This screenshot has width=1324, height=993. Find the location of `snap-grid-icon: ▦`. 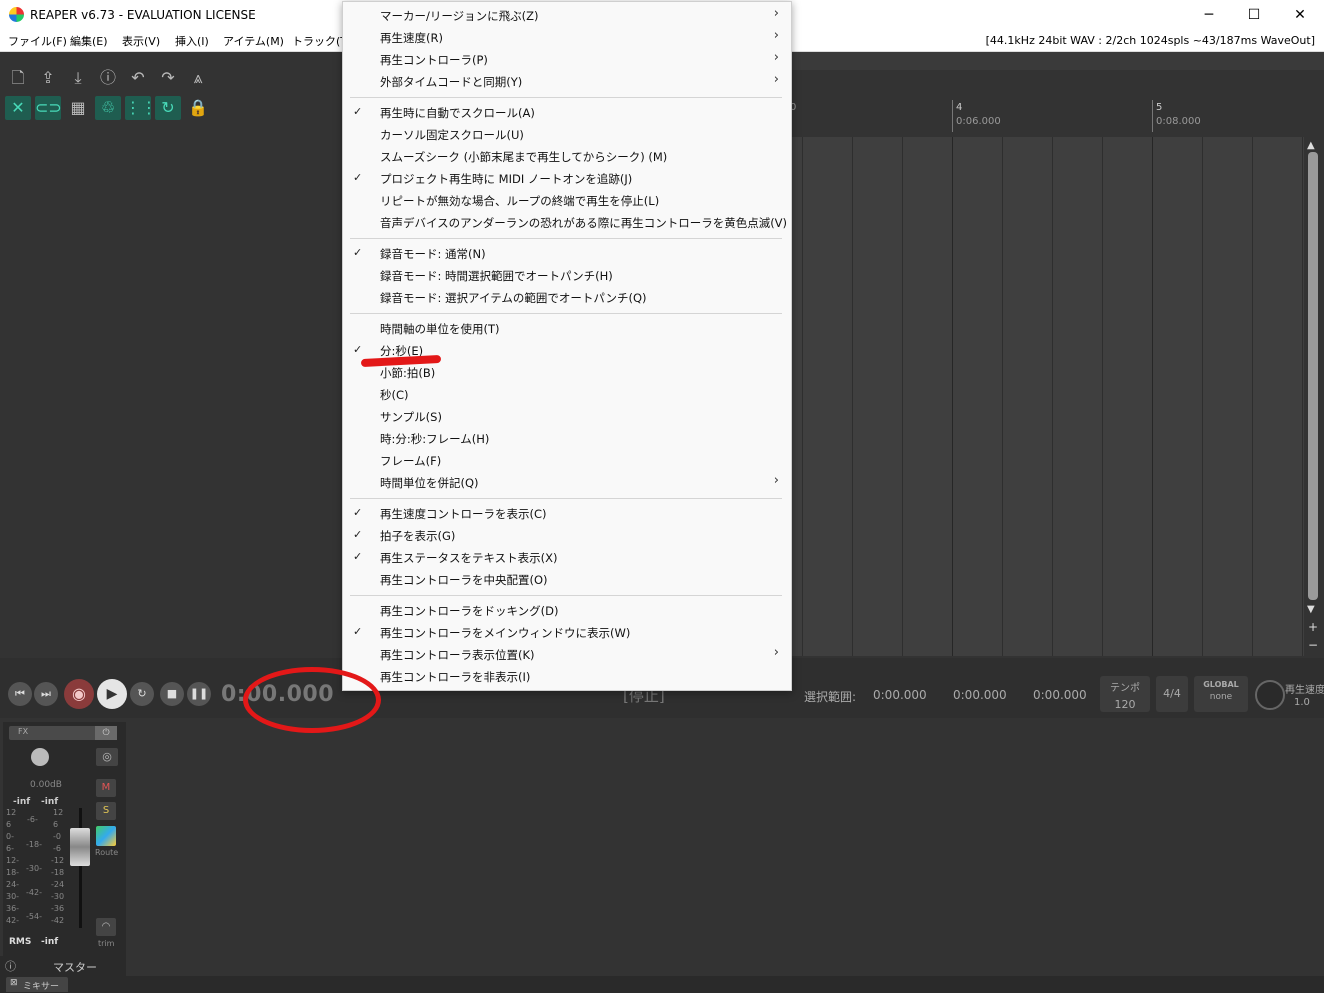

snap-grid-icon: ▦ is located at coordinates (78, 108).